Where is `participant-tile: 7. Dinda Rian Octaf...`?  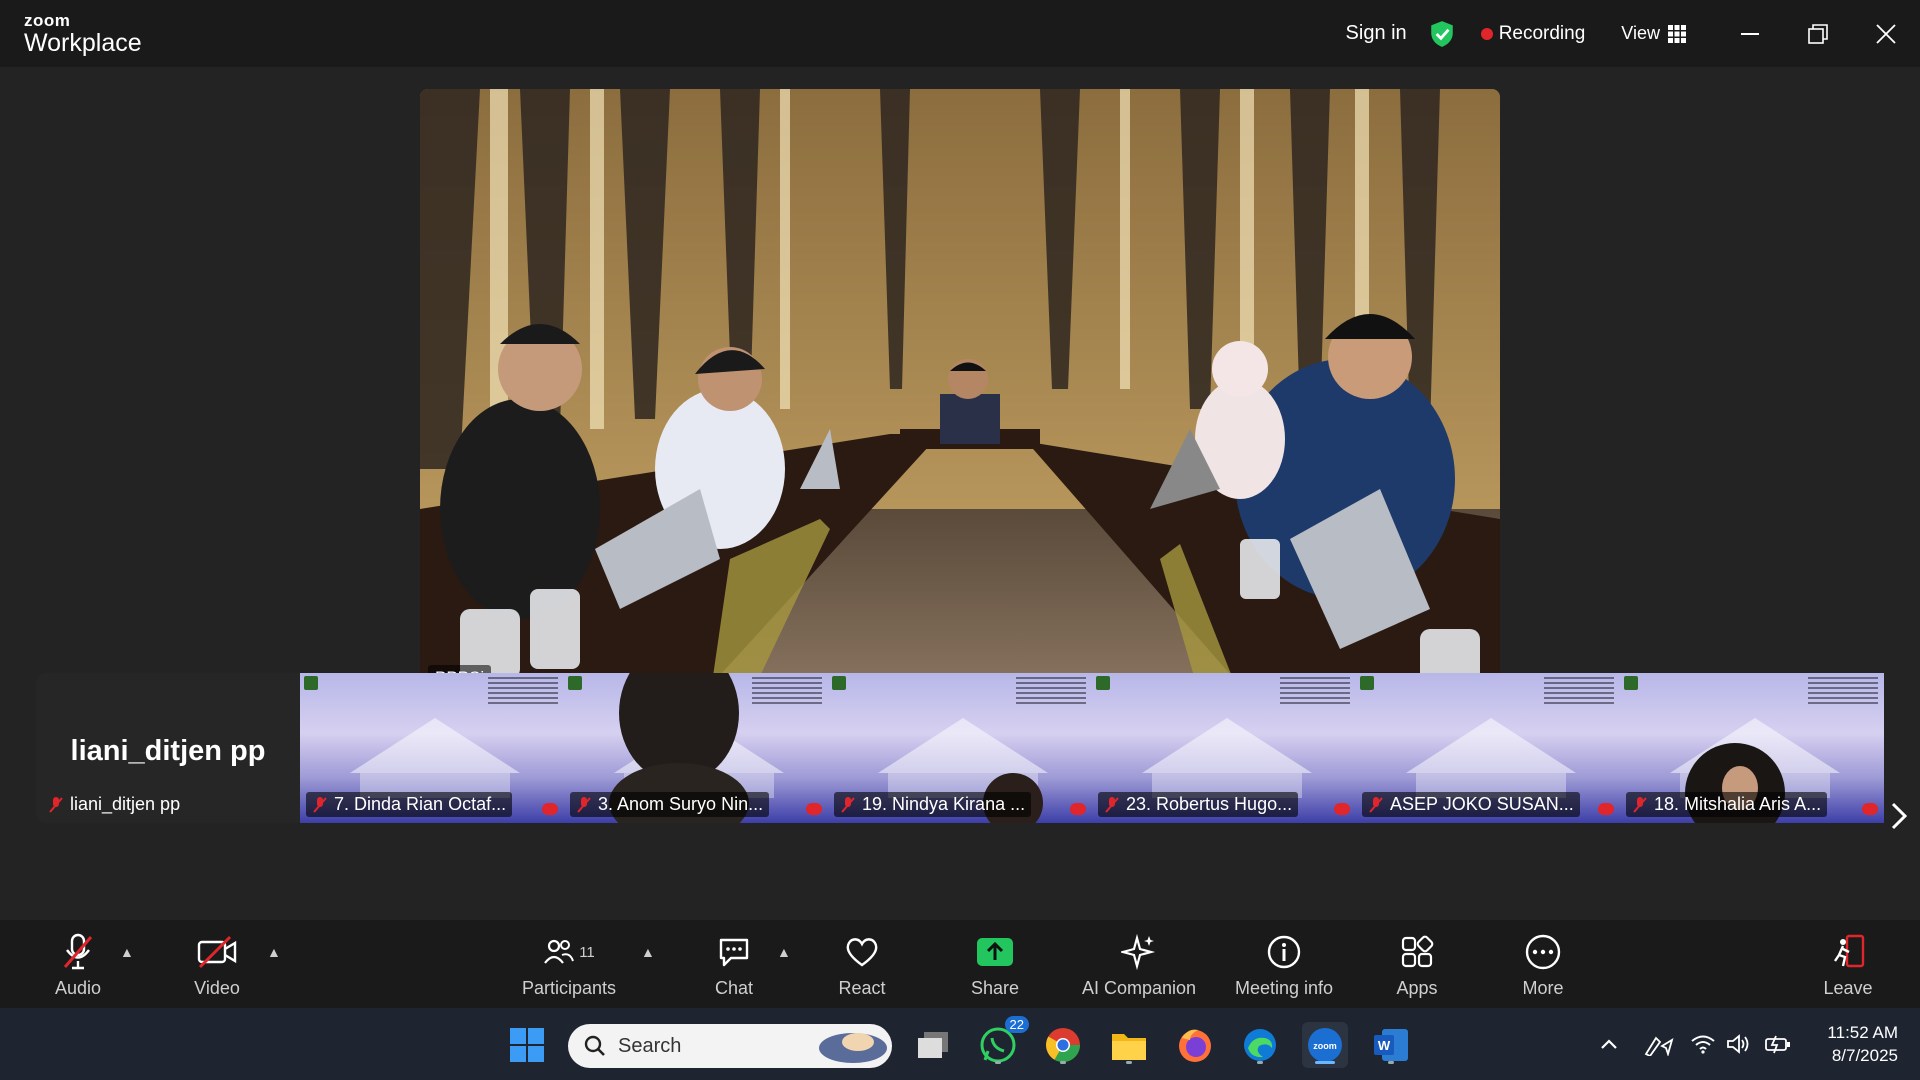 participant-tile: 7. Dinda Rian Octaf... is located at coordinates (432, 748).